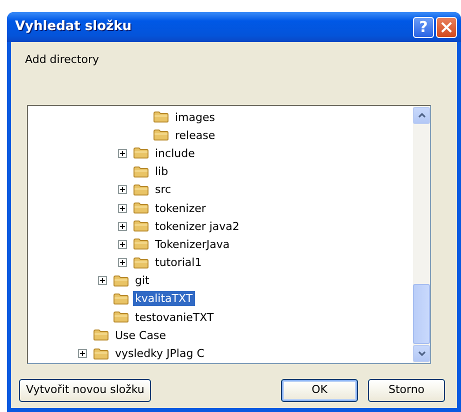 Image resolution: width=461 pixels, height=412 pixels. What do you see at coordinates (197, 226) in the screenshot?
I see `tree-item: tokenizer java2` at bounding box center [197, 226].